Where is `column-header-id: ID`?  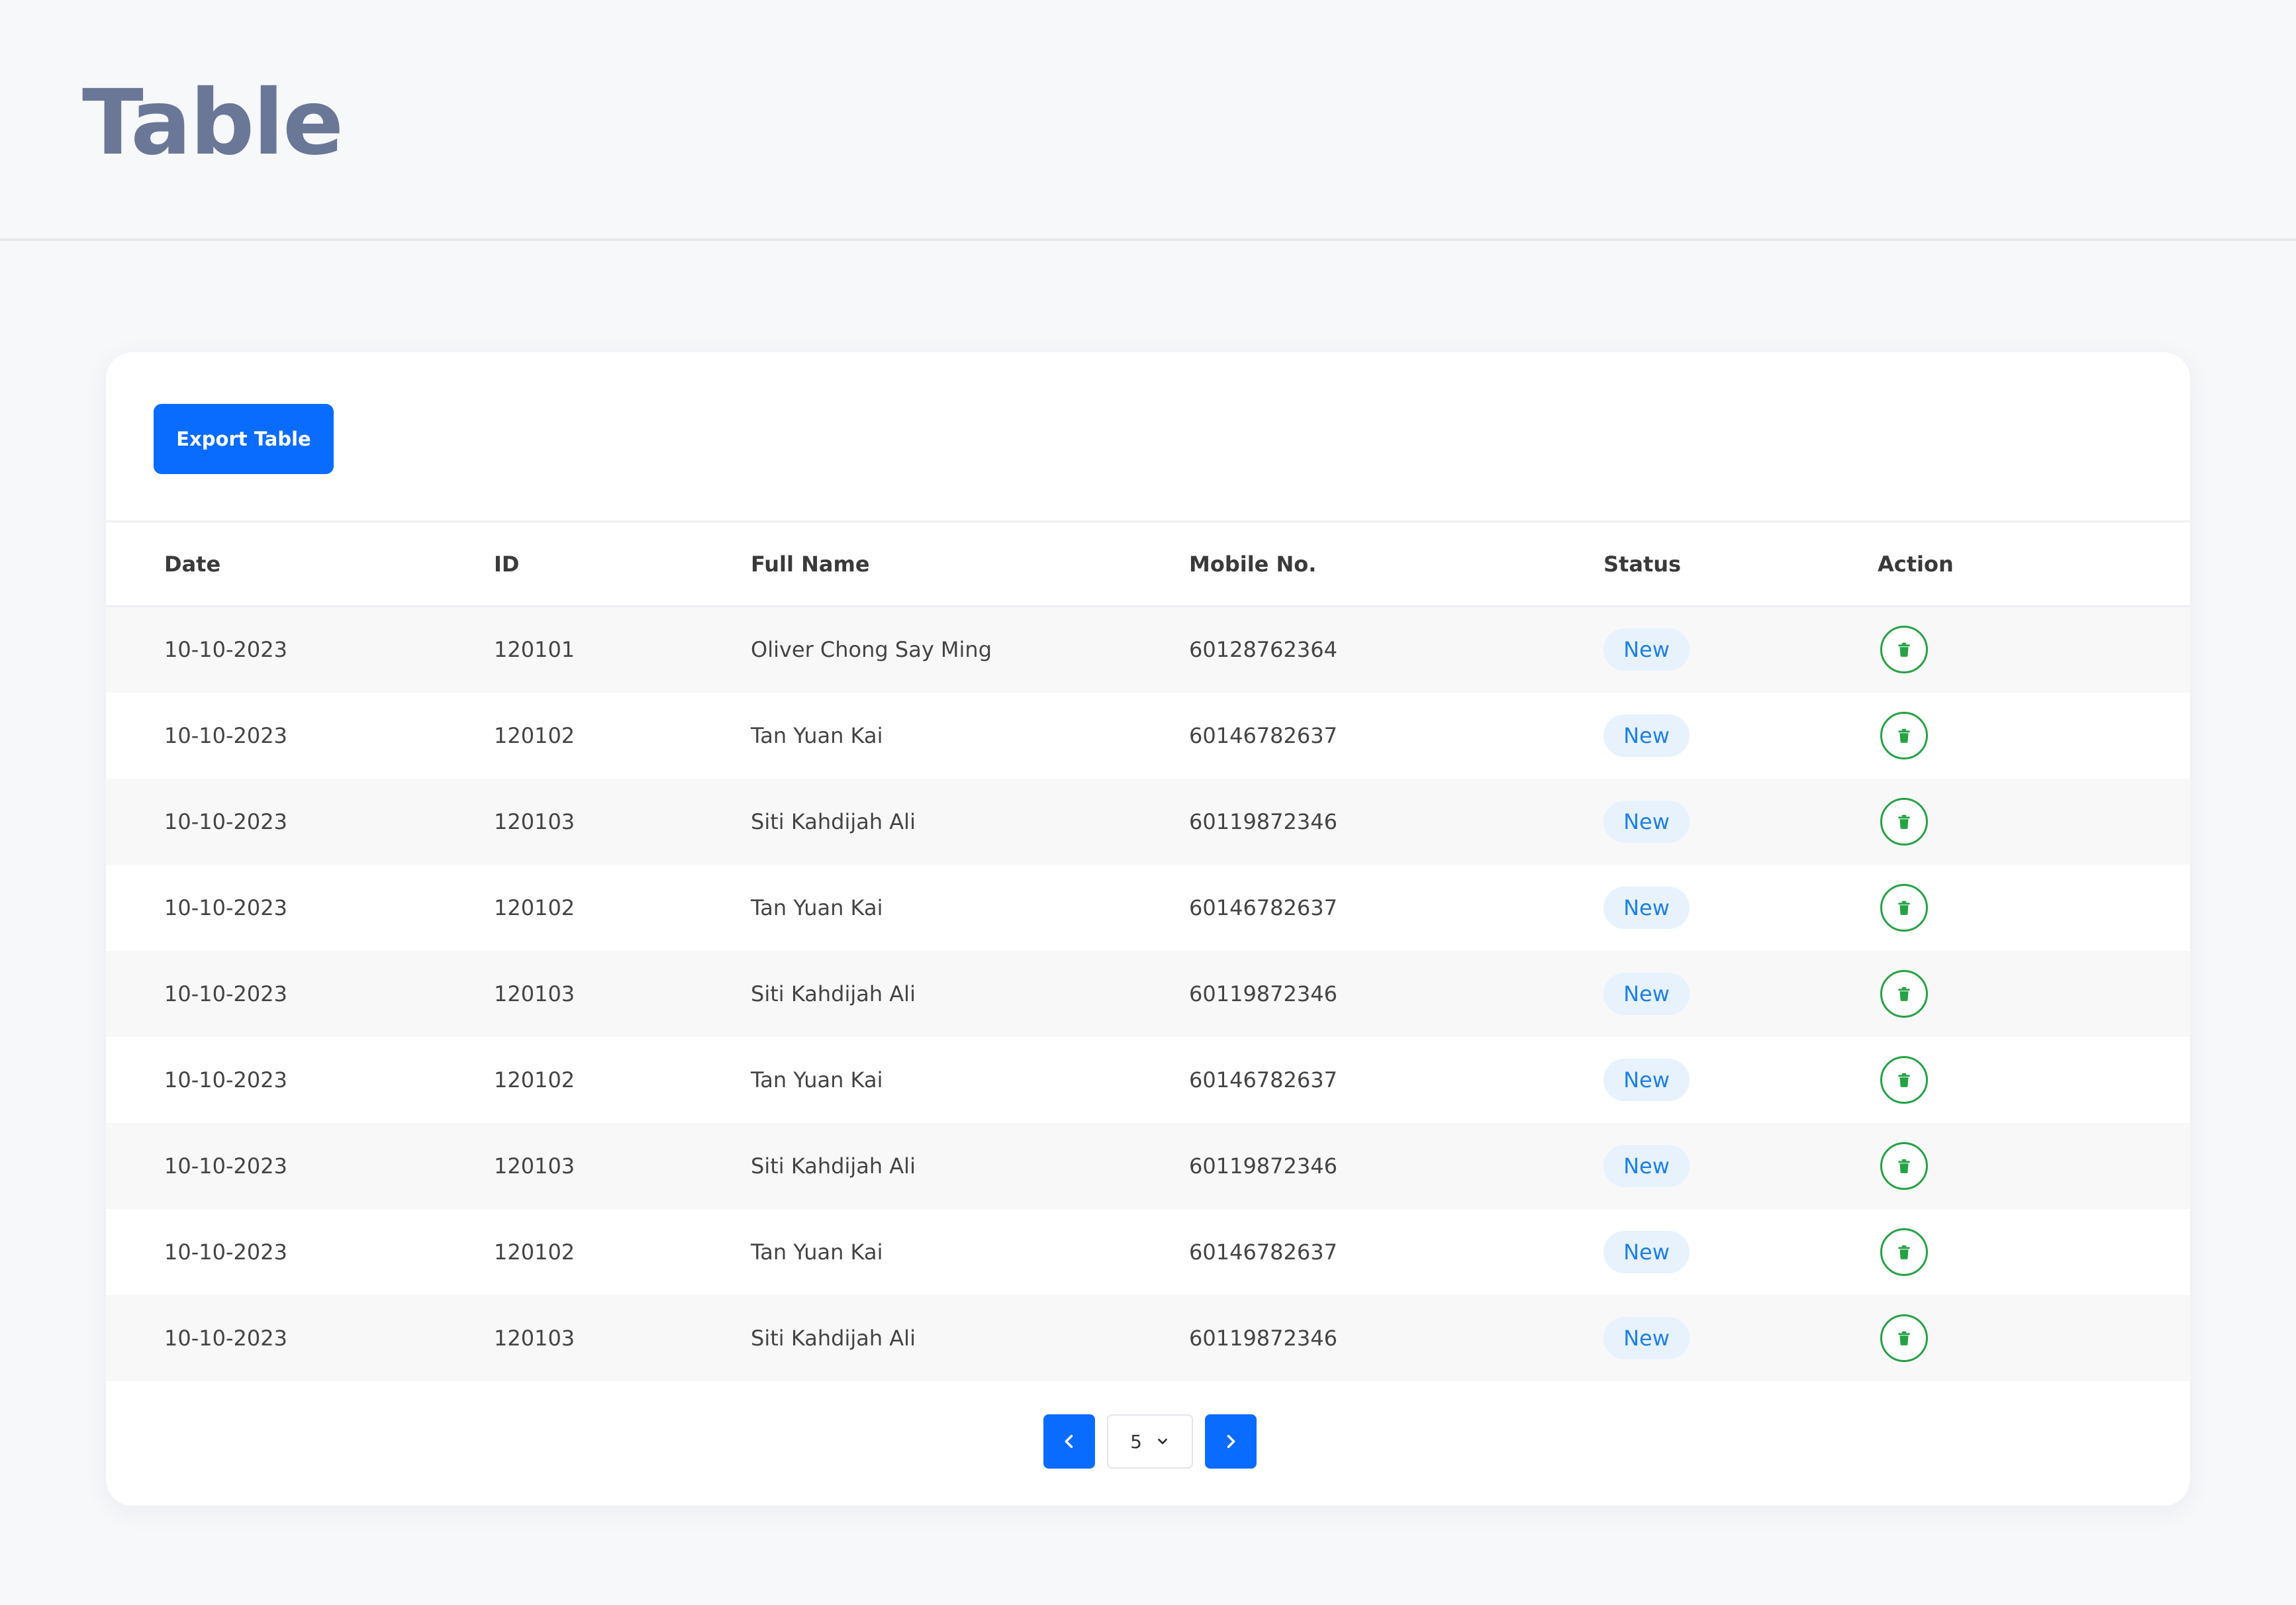 column-header-id: ID is located at coordinates (622, 564).